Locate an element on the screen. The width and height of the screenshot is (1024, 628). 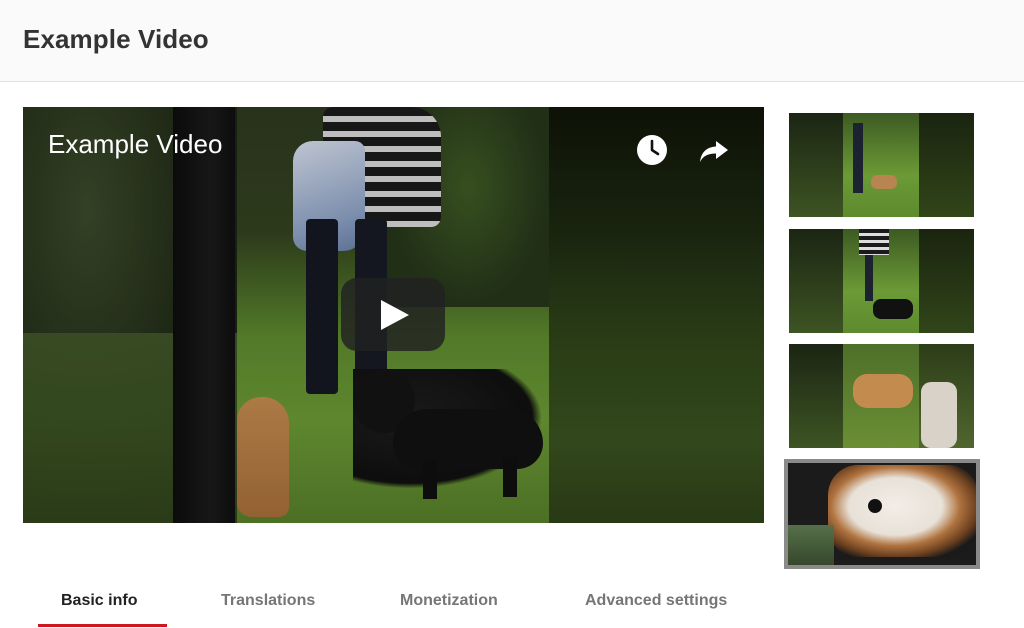
share-button is located at coordinates (714, 150).